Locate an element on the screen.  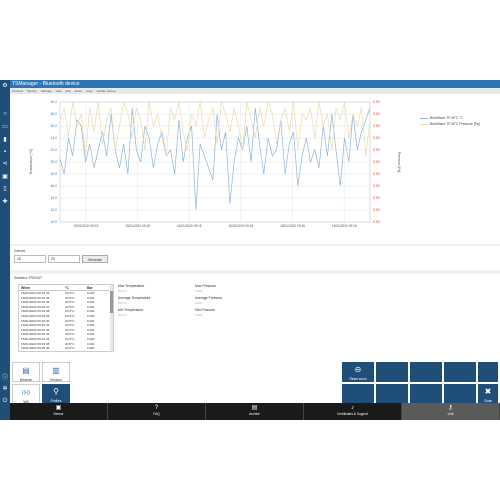
nav-label: FAQ is located at coordinates (156, 414).